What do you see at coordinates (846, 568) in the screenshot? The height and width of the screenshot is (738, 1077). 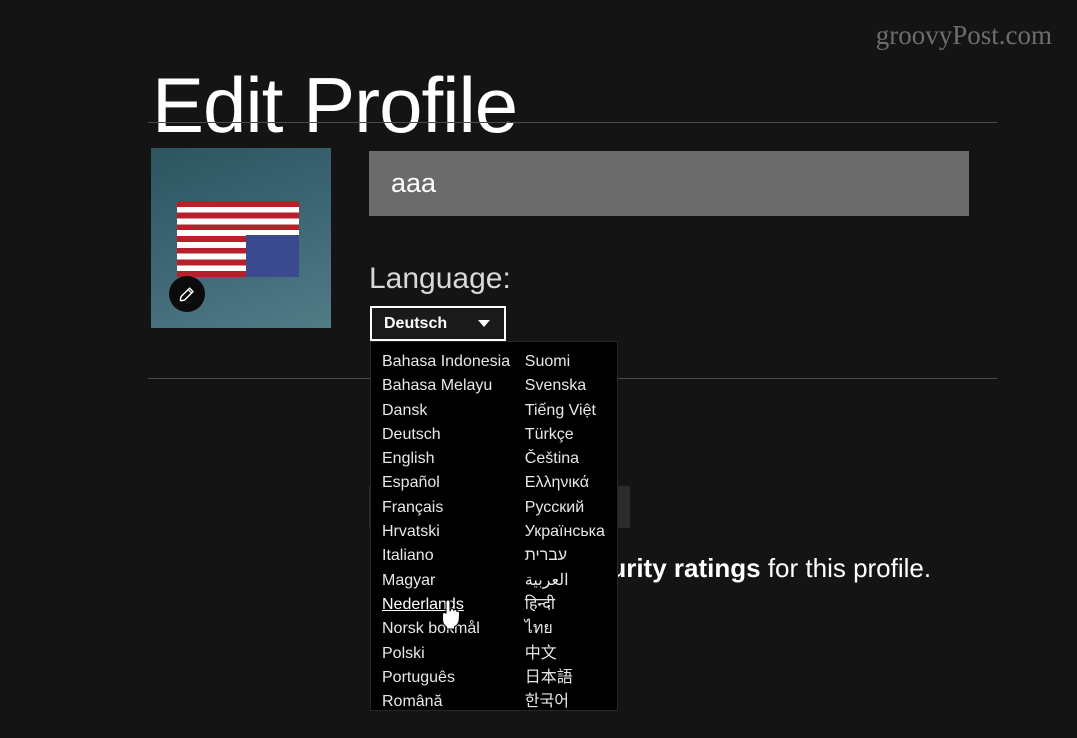 I see `maturity-desc-suffix: for this profile.` at bounding box center [846, 568].